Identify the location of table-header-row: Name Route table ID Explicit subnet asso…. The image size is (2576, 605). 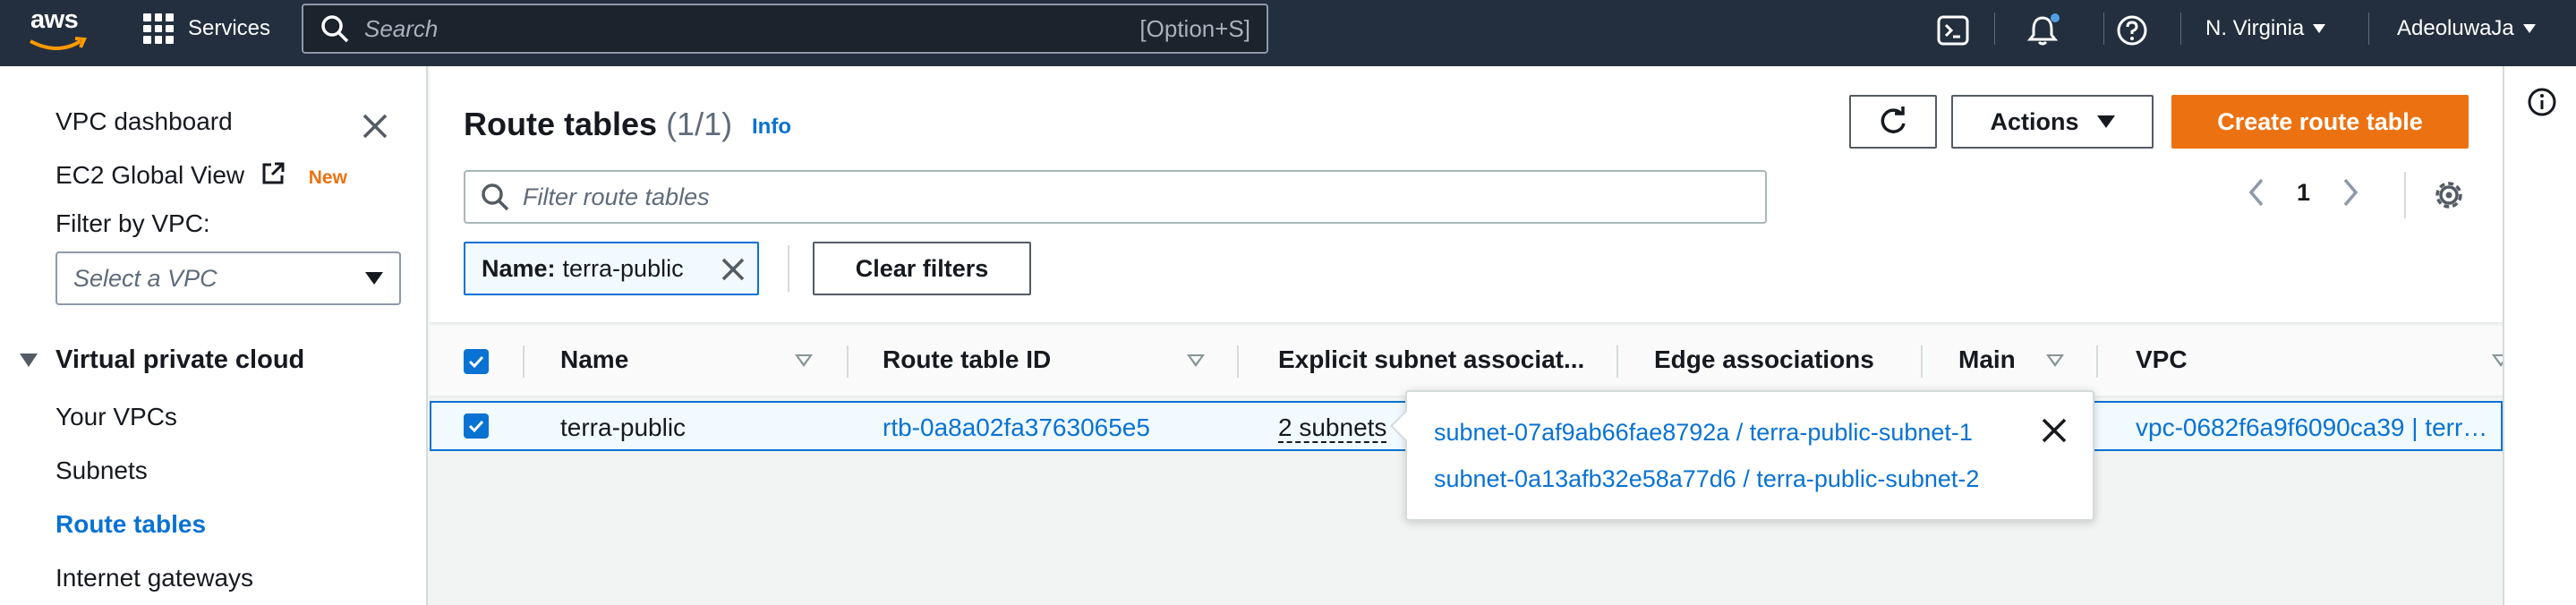
(1470, 361).